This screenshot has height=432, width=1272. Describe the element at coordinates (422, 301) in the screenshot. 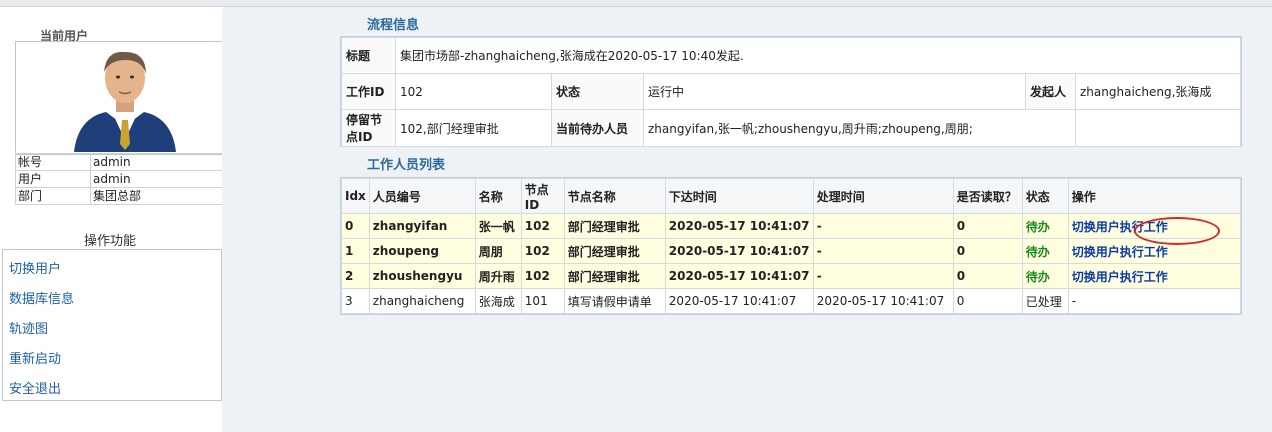

I see `cell-emp-no: zhanghaicheng` at that location.